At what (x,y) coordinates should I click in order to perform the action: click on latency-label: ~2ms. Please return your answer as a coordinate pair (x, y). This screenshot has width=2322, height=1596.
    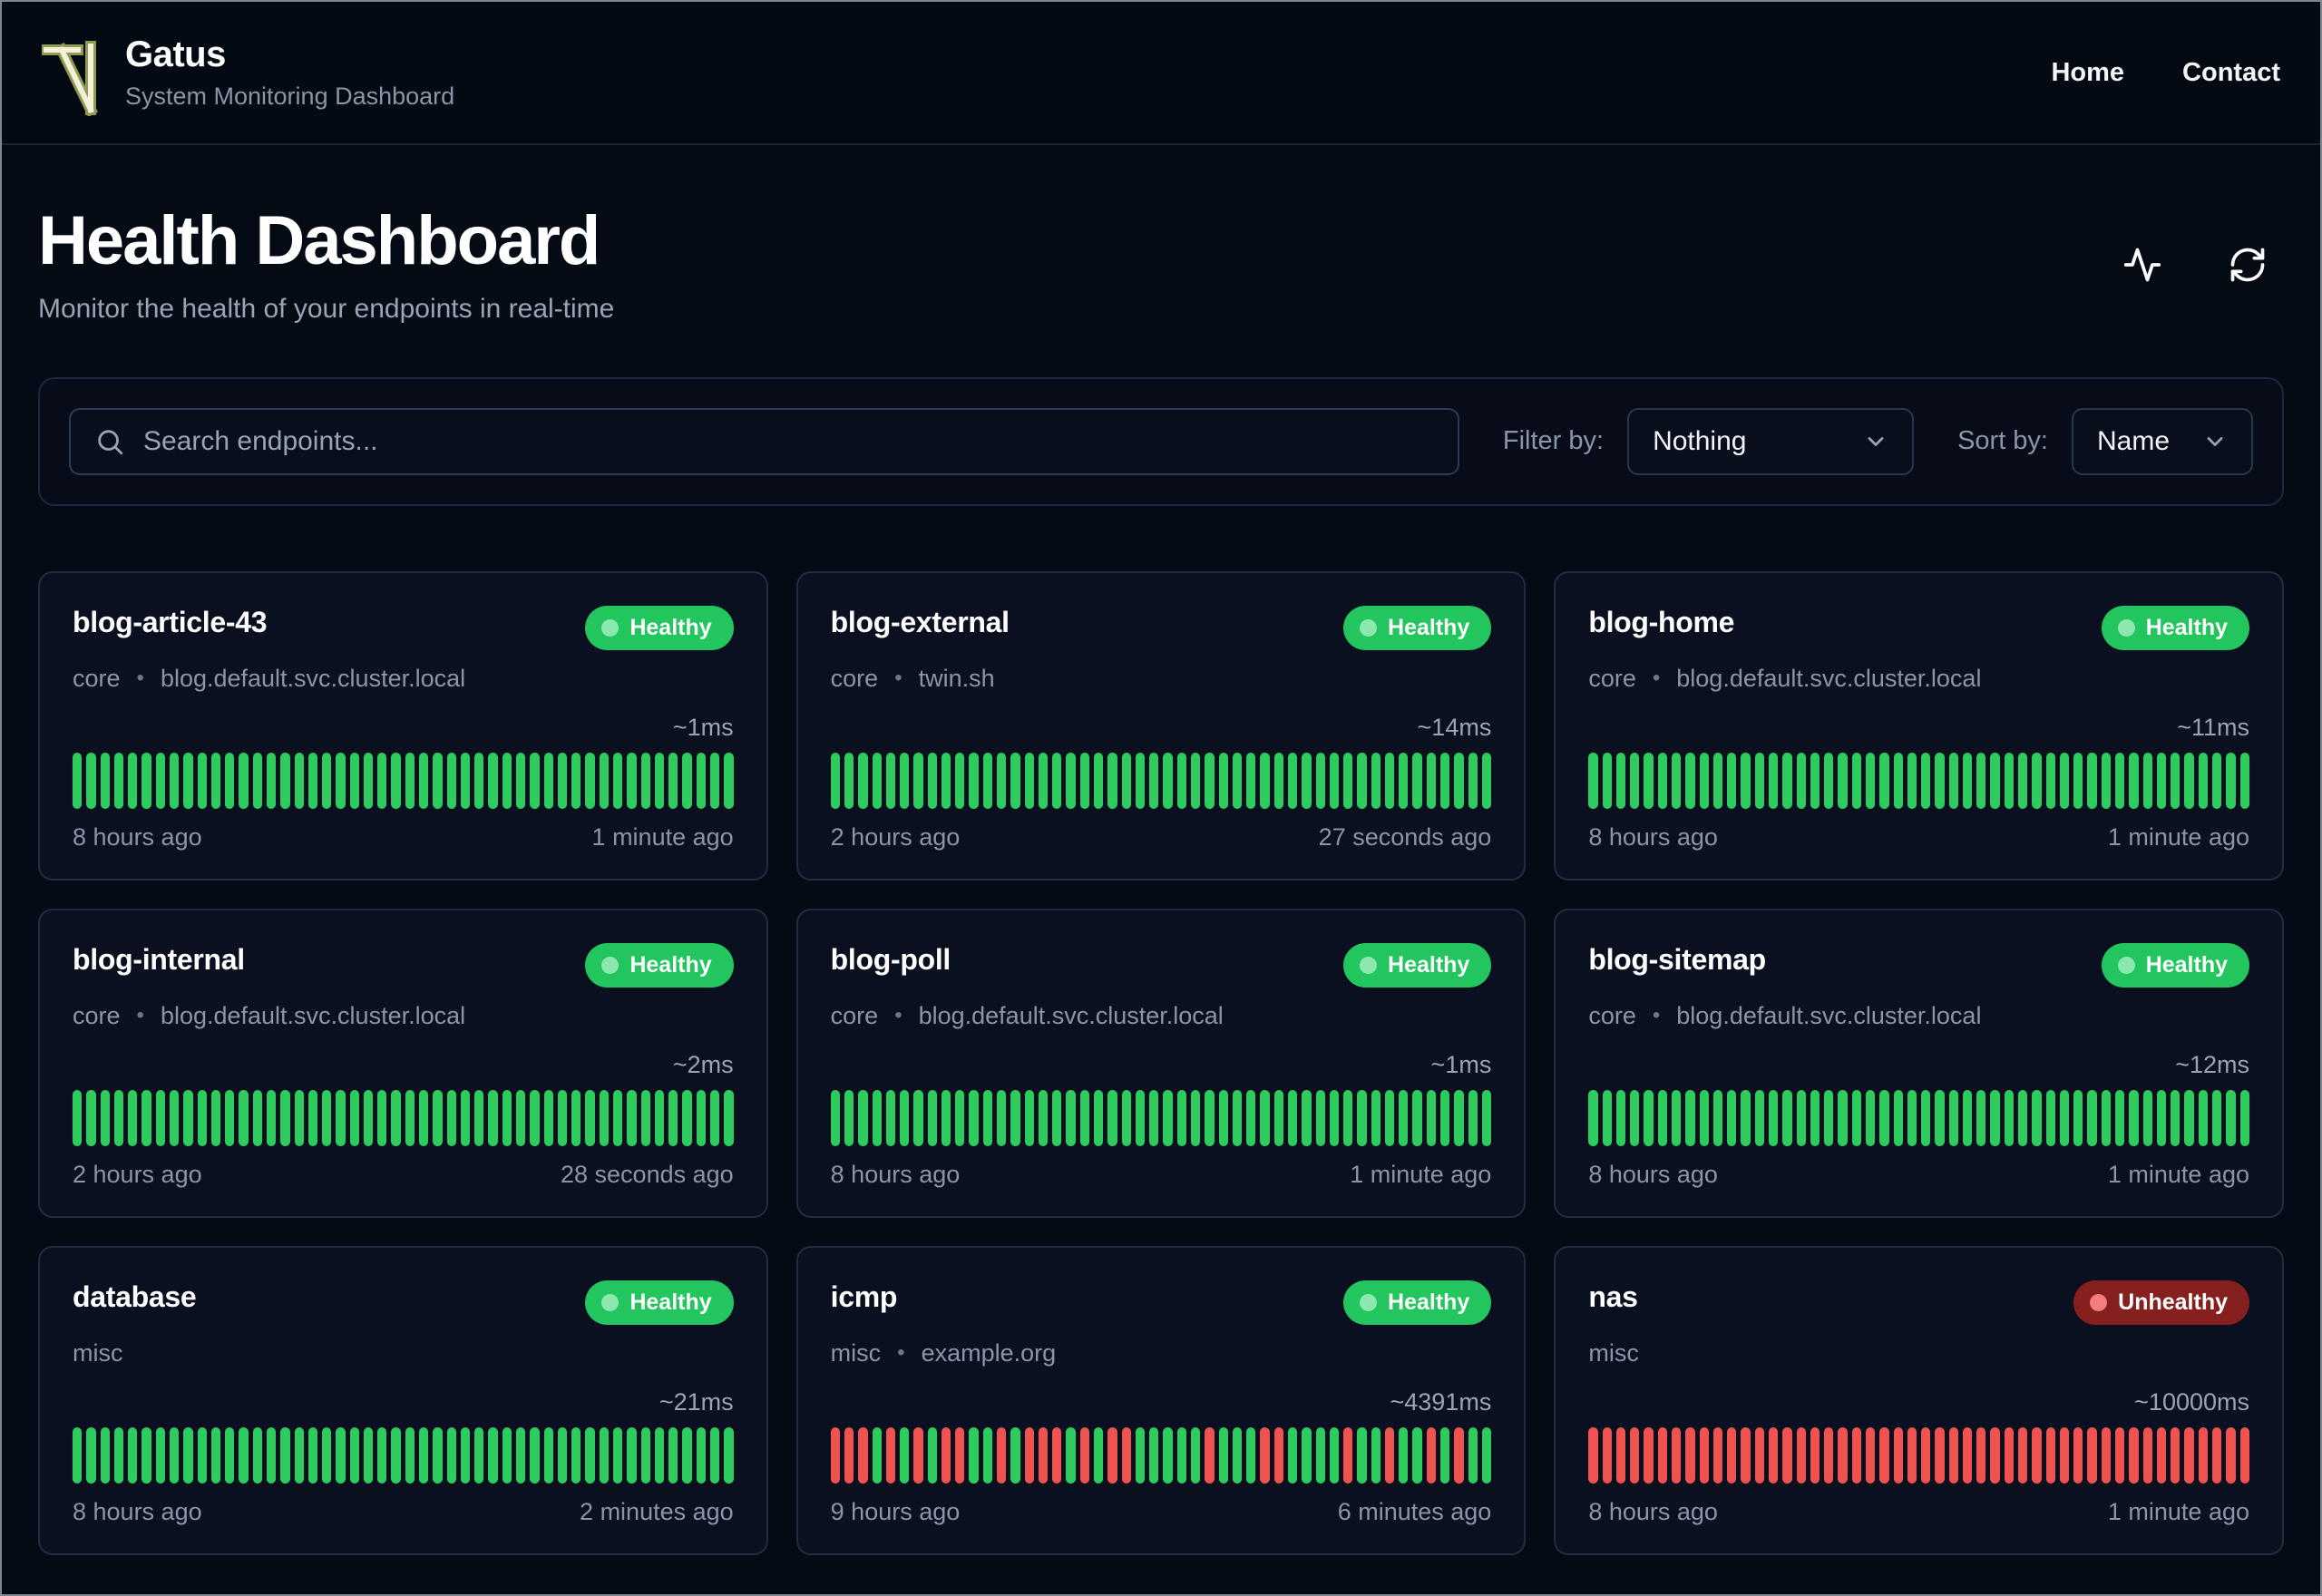
    Looking at the image, I should click on (703, 1064).